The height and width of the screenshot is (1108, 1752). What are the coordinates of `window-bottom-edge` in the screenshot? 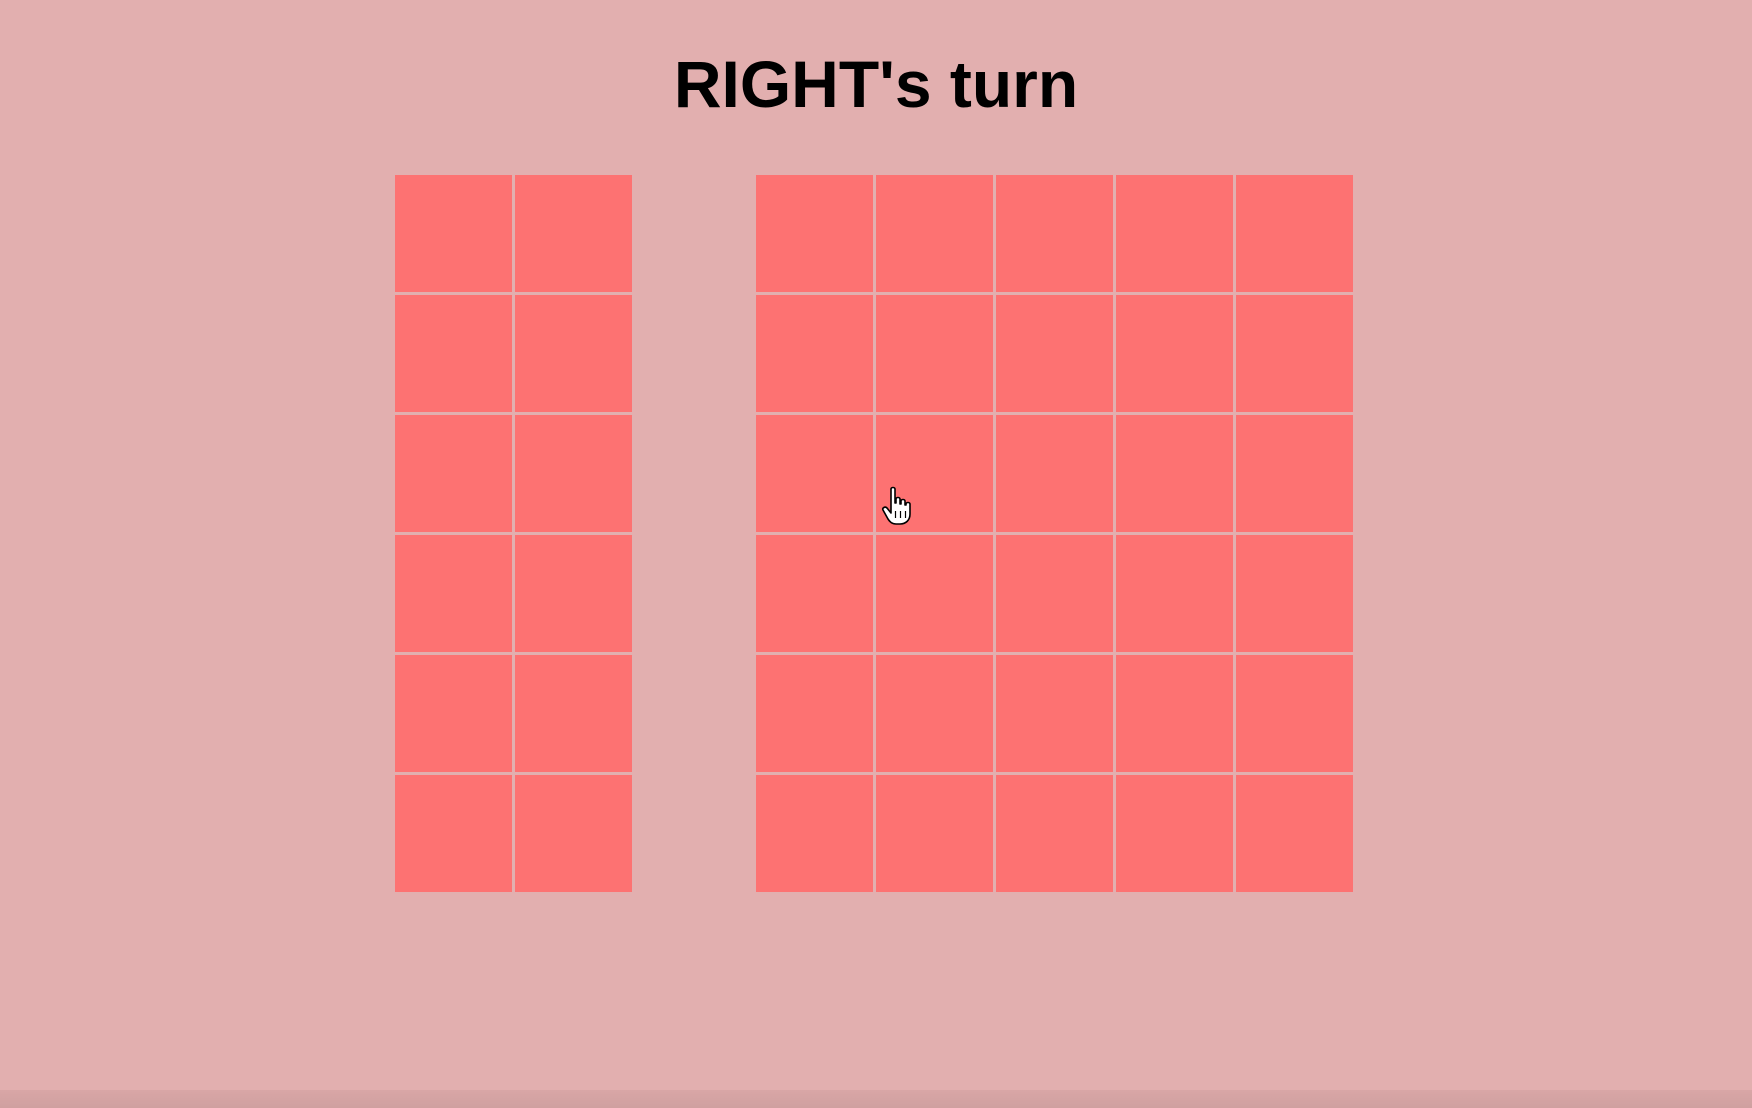 It's located at (876, 1099).